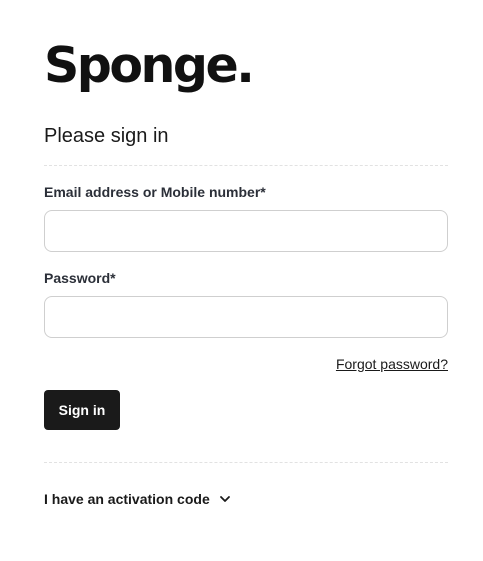  I want to click on top-divider, so click(246, 165).